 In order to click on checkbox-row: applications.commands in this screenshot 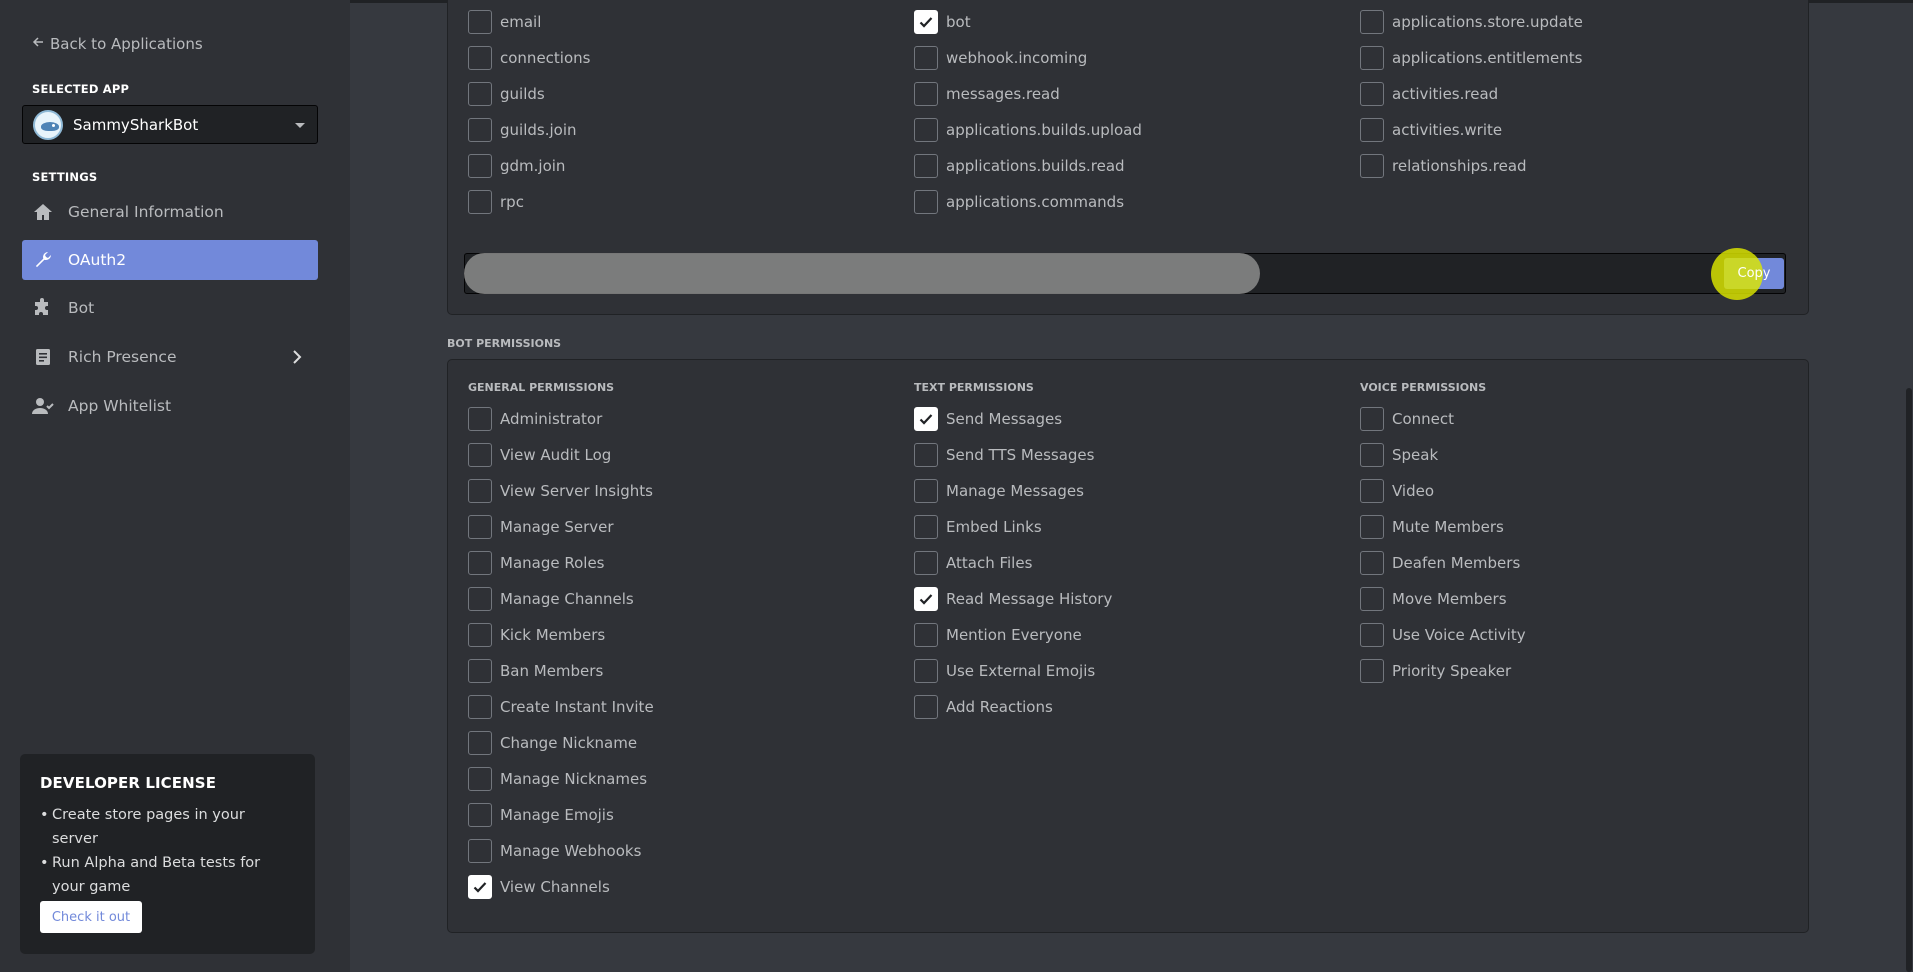, I will do `click(1019, 202)`.